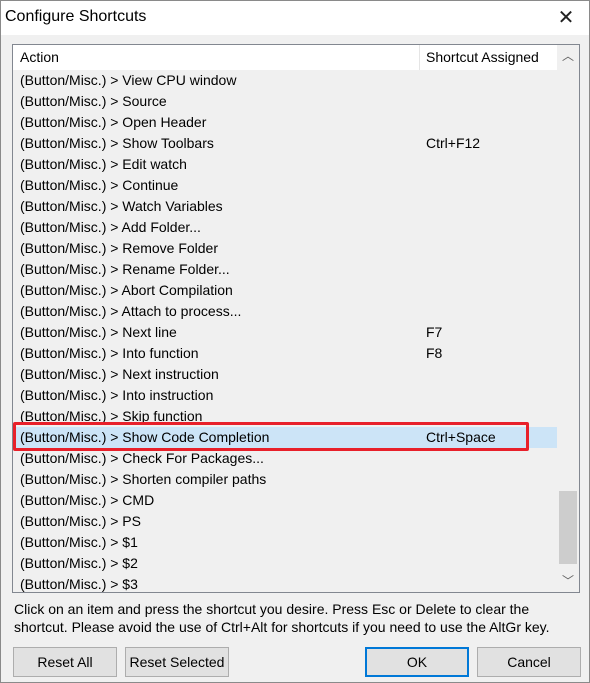 The width and height of the screenshot is (590, 683). Describe the element at coordinates (285, 500) in the screenshot. I see `table-row: (Button/Misc.) > CMD` at that location.